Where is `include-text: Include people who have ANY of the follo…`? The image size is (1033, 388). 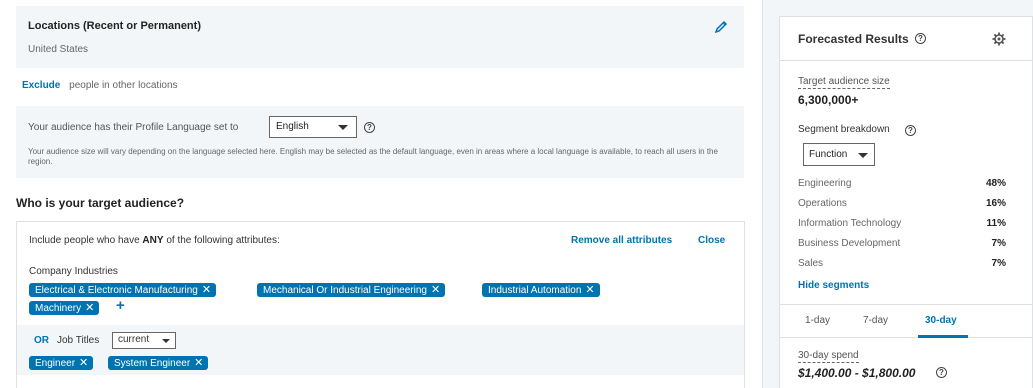
include-text: Include people who have ANY of the follo… is located at coordinates (154, 240).